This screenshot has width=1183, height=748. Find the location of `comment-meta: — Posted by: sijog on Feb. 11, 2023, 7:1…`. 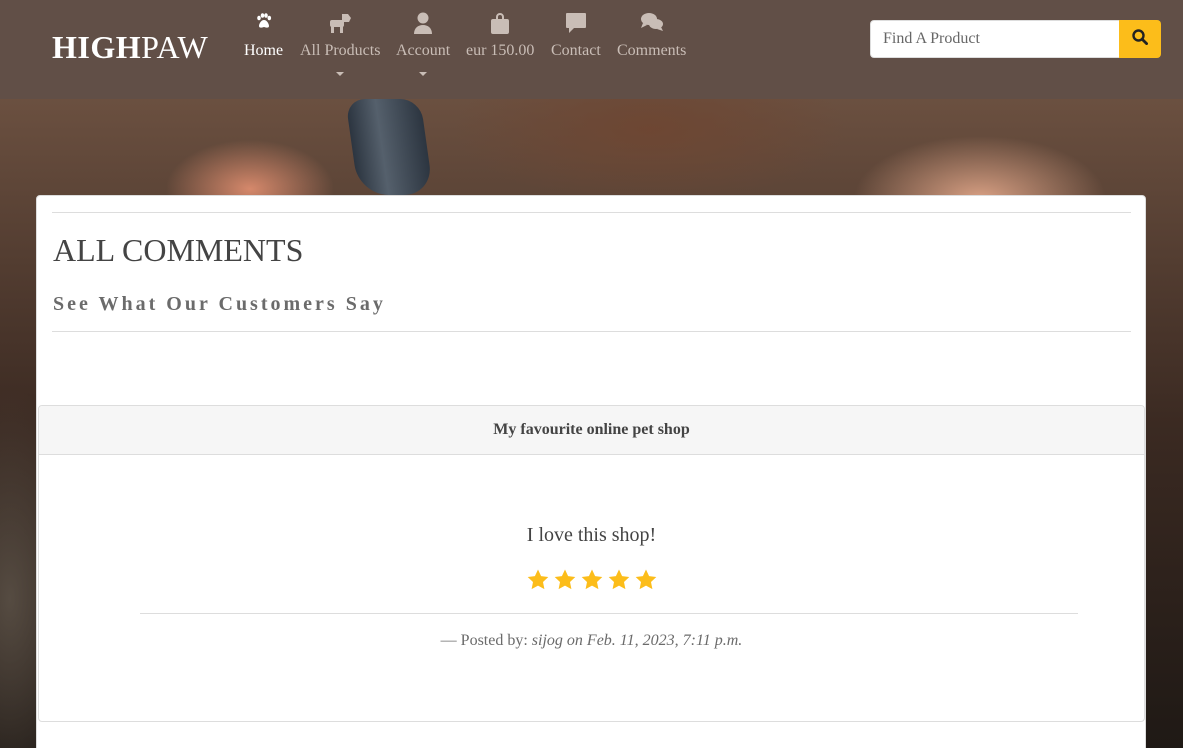

comment-meta: — Posted by: sijog on Feb. 11, 2023, 7:1… is located at coordinates (591, 641).